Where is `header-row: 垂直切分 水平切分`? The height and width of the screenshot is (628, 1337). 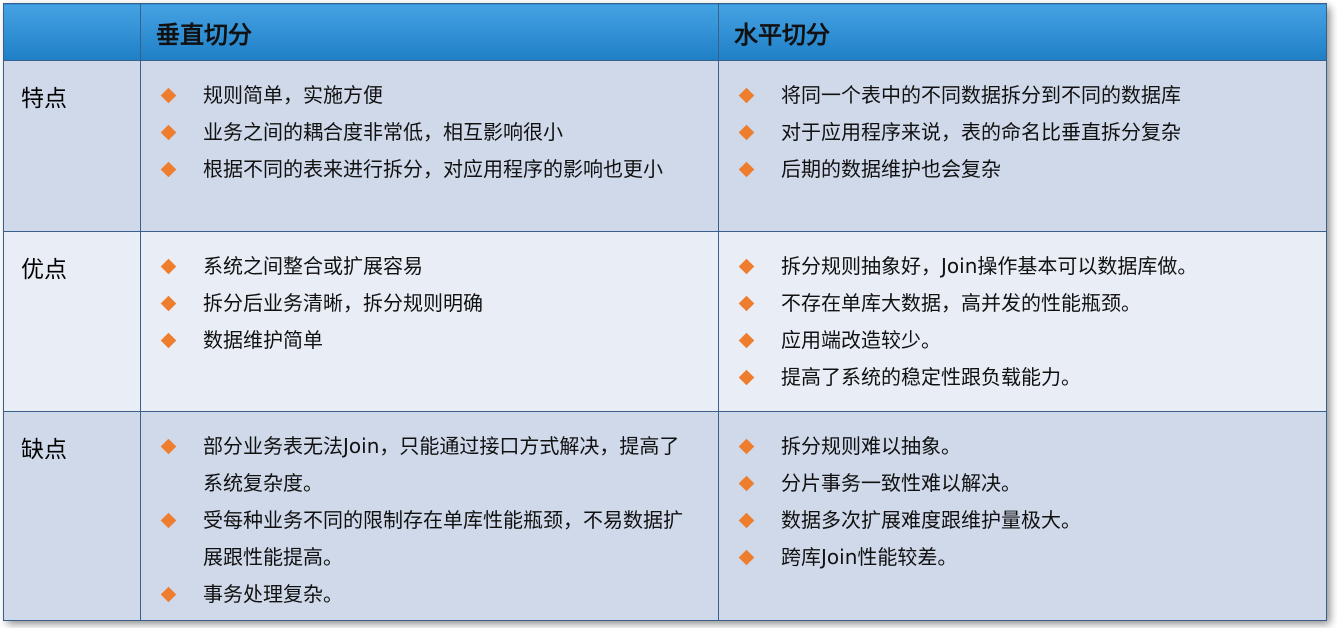 header-row: 垂直切分 水平切分 is located at coordinates (665, 32).